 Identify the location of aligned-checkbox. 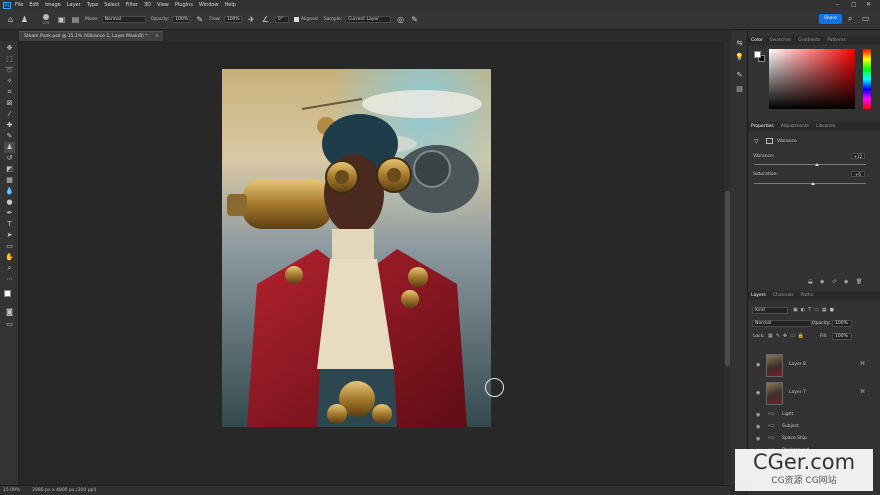
(296, 19).